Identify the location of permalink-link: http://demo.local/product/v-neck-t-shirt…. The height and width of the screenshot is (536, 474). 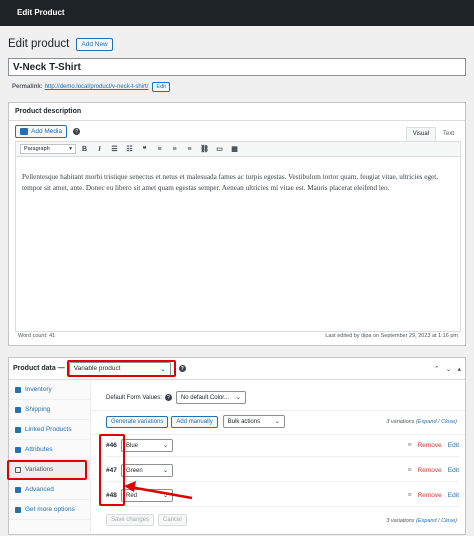
(97, 87).